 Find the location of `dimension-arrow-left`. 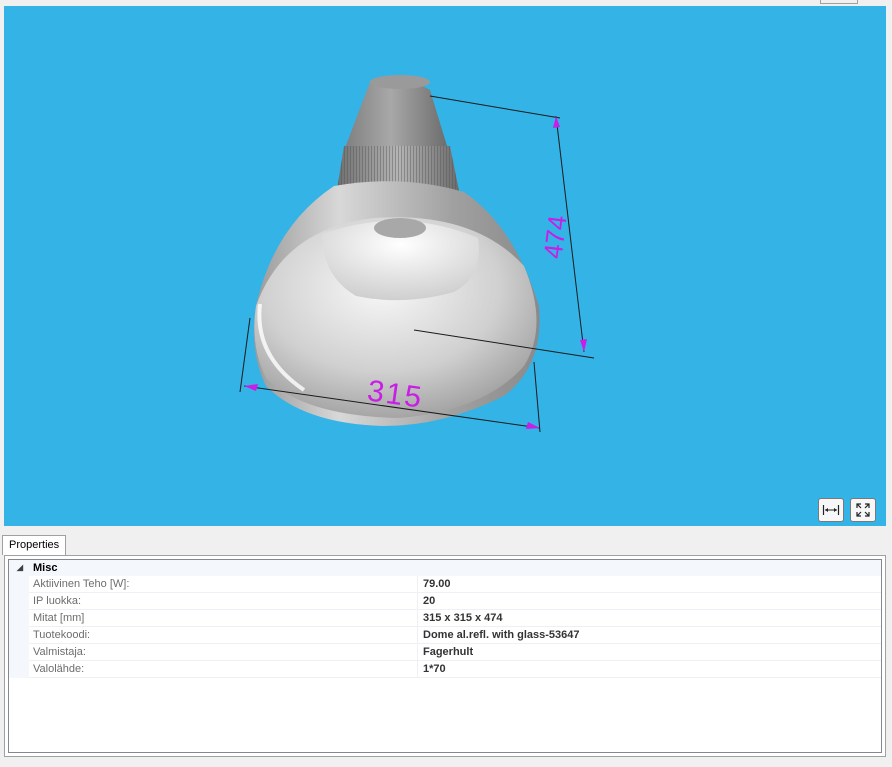

dimension-arrow-left is located at coordinates (251, 387).